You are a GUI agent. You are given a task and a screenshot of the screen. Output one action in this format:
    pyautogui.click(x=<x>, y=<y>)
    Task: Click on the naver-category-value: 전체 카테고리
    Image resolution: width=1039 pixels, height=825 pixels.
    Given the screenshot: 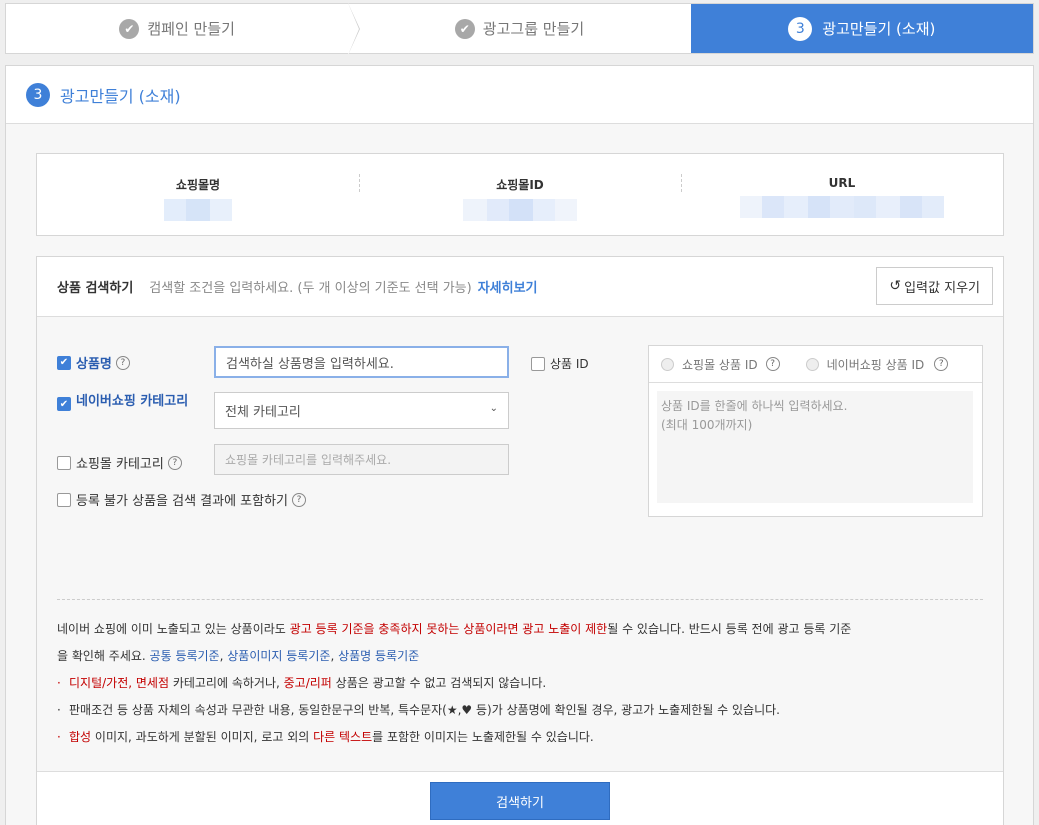 What is the action you would take?
    pyautogui.click(x=263, y=412)
    